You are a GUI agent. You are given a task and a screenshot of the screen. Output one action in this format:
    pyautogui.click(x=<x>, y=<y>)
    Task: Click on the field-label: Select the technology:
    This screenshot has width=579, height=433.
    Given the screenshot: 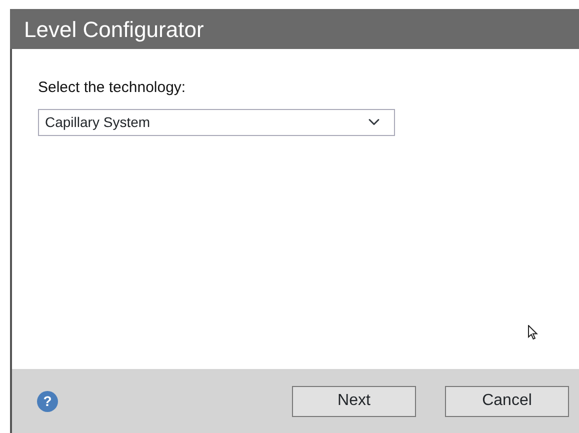 What is the action you would take?
    pyautogui.click(x=112, y=88)
    